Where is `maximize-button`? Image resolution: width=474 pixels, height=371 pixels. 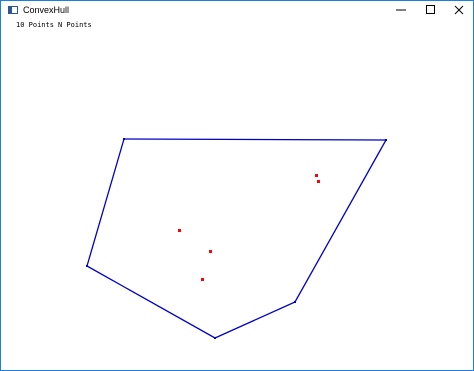
maximize-button is located at coordinates (430, 10).